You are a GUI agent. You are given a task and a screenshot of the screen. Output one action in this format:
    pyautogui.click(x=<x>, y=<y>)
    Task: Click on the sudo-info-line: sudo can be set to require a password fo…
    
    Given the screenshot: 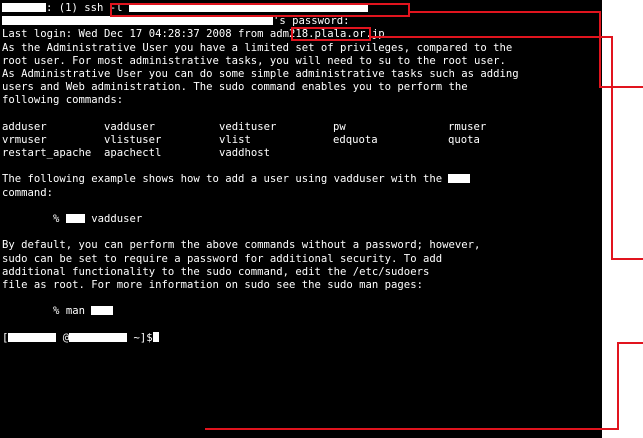 What is the action you would take?
    pyautogui.click(x=222, y=258)
    